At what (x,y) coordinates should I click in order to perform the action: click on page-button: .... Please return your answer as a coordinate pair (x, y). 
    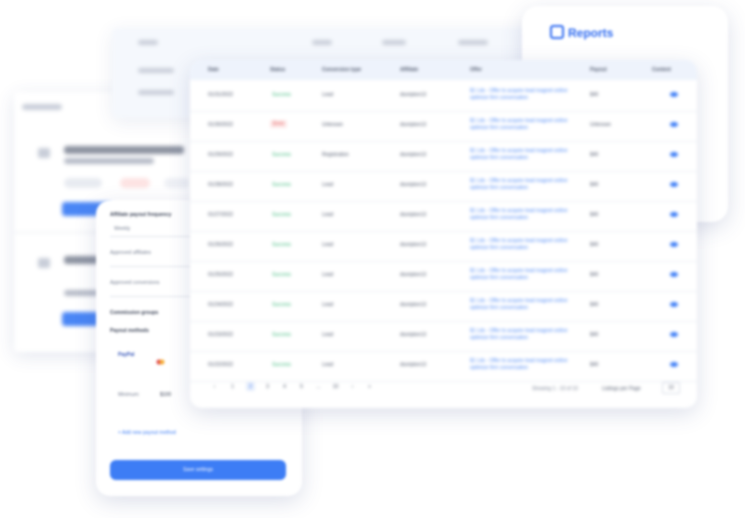
    Looking at the image, I should click on (318, 386).